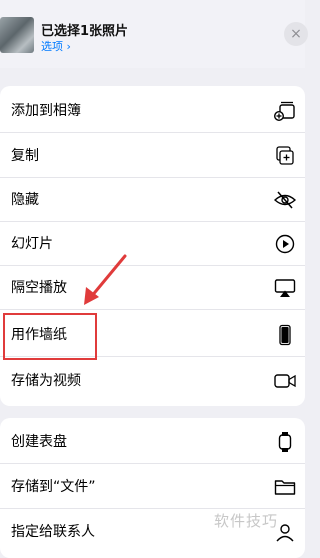  I want to click on annotation-arrow, so click(105, 279).